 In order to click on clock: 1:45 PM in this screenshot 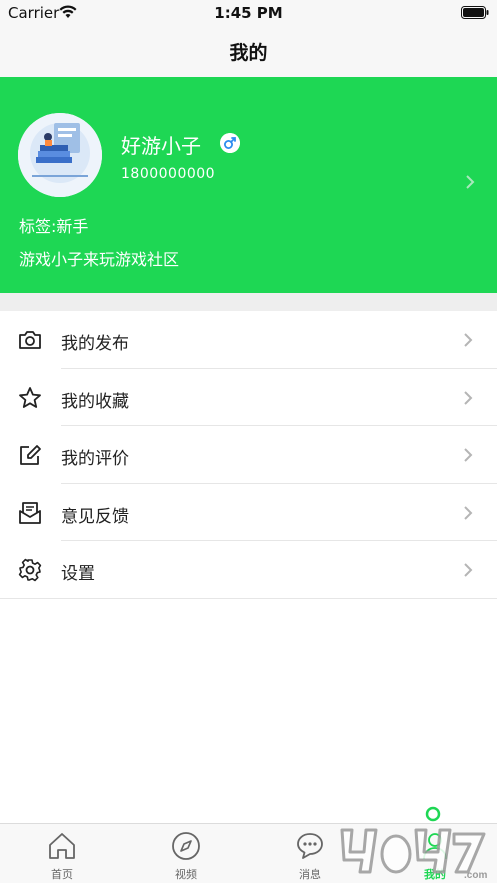, I will do `click(248, 13)`.